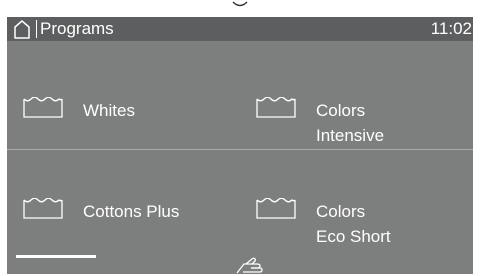 This screenshot has width=480, height=276. What do you see at coordinates (353, 224) in the screenshot?
I see `program-label: Colors Eco Short` at bounding box center [353, 224].